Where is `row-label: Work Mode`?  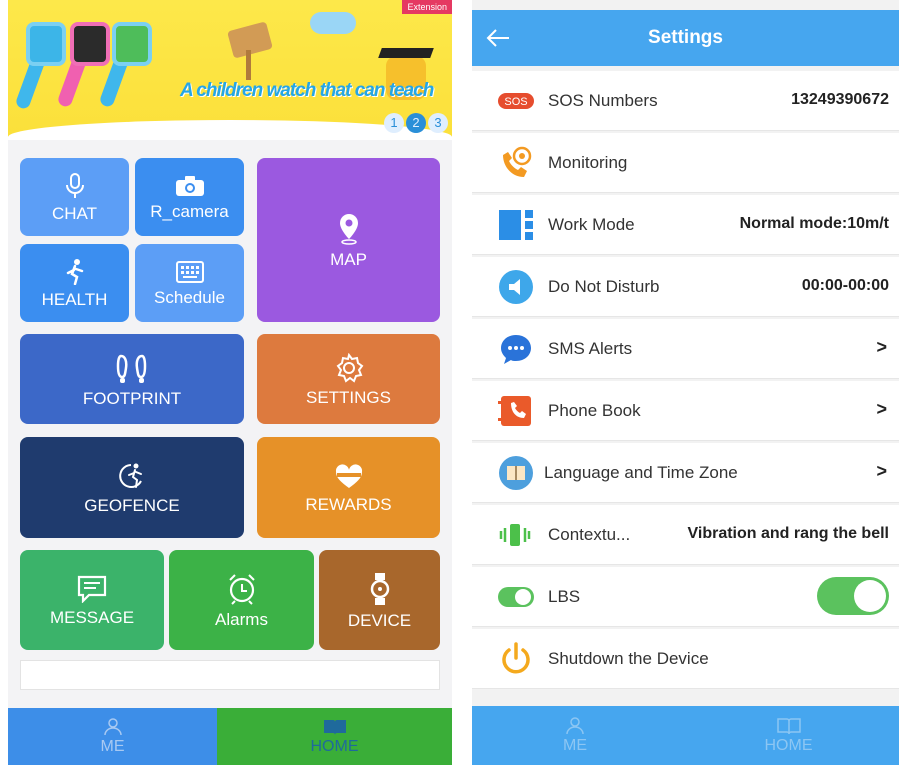 row-label: Work Mode is located at coordinates (591, 224).